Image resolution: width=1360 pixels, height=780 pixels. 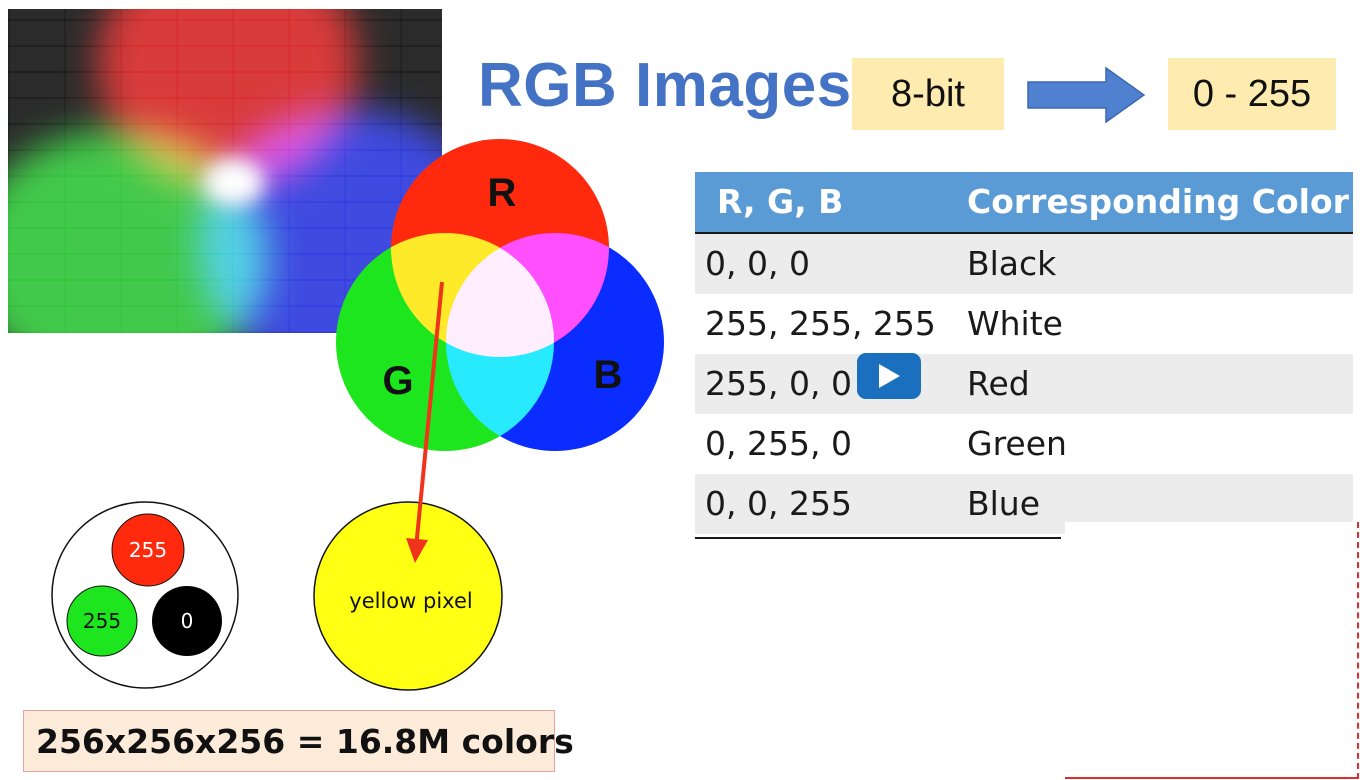 I want to click on slide-title: RGB Images, so click(x=665, y=85).